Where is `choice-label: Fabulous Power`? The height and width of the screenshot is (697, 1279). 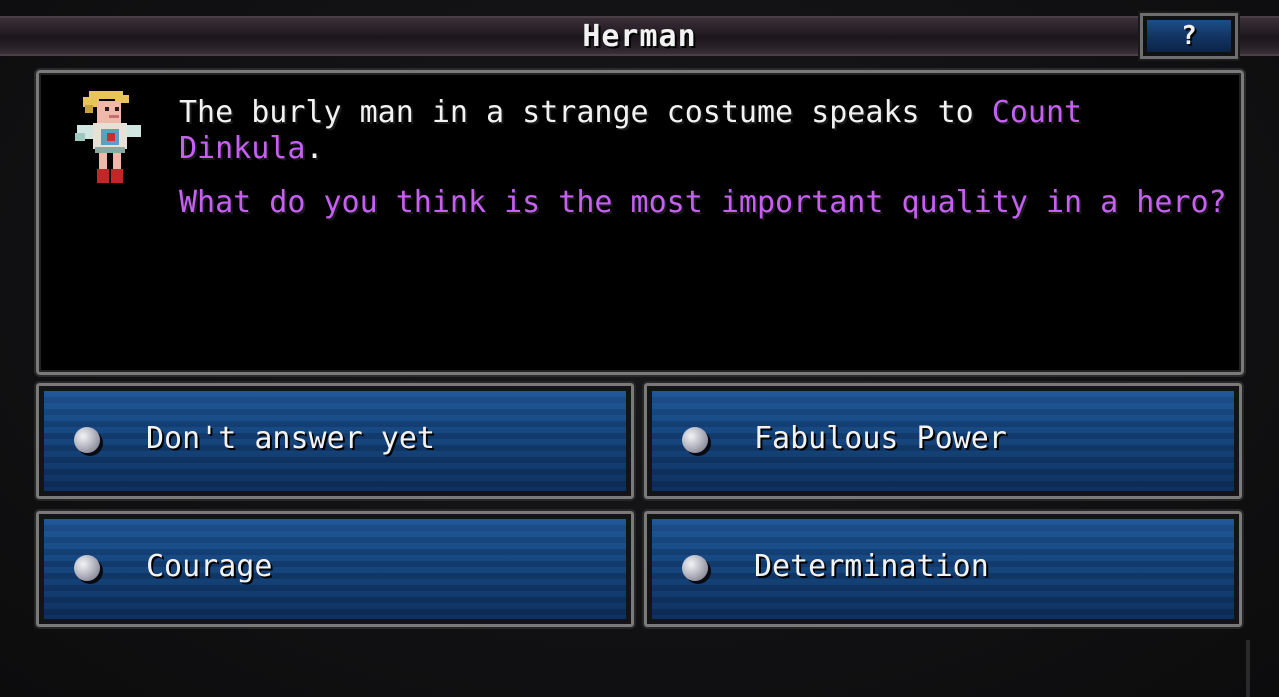 choice-label: Fabulous Power is located at coordinates (880, 438).